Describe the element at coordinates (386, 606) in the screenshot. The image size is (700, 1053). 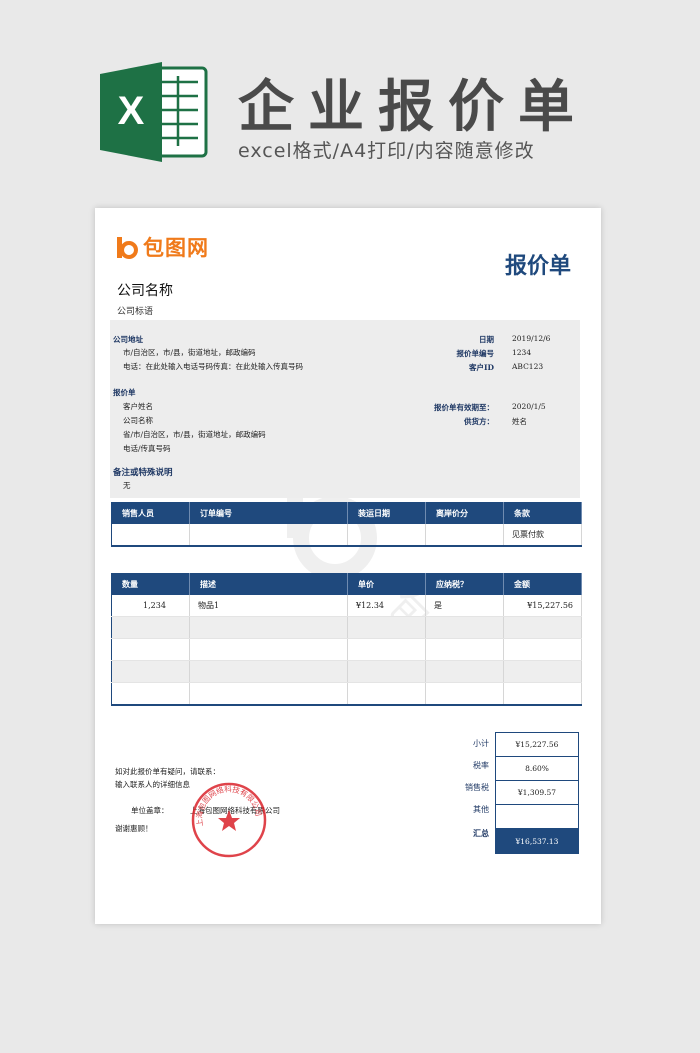
I see `table-cell: ¥12.34` at that location.